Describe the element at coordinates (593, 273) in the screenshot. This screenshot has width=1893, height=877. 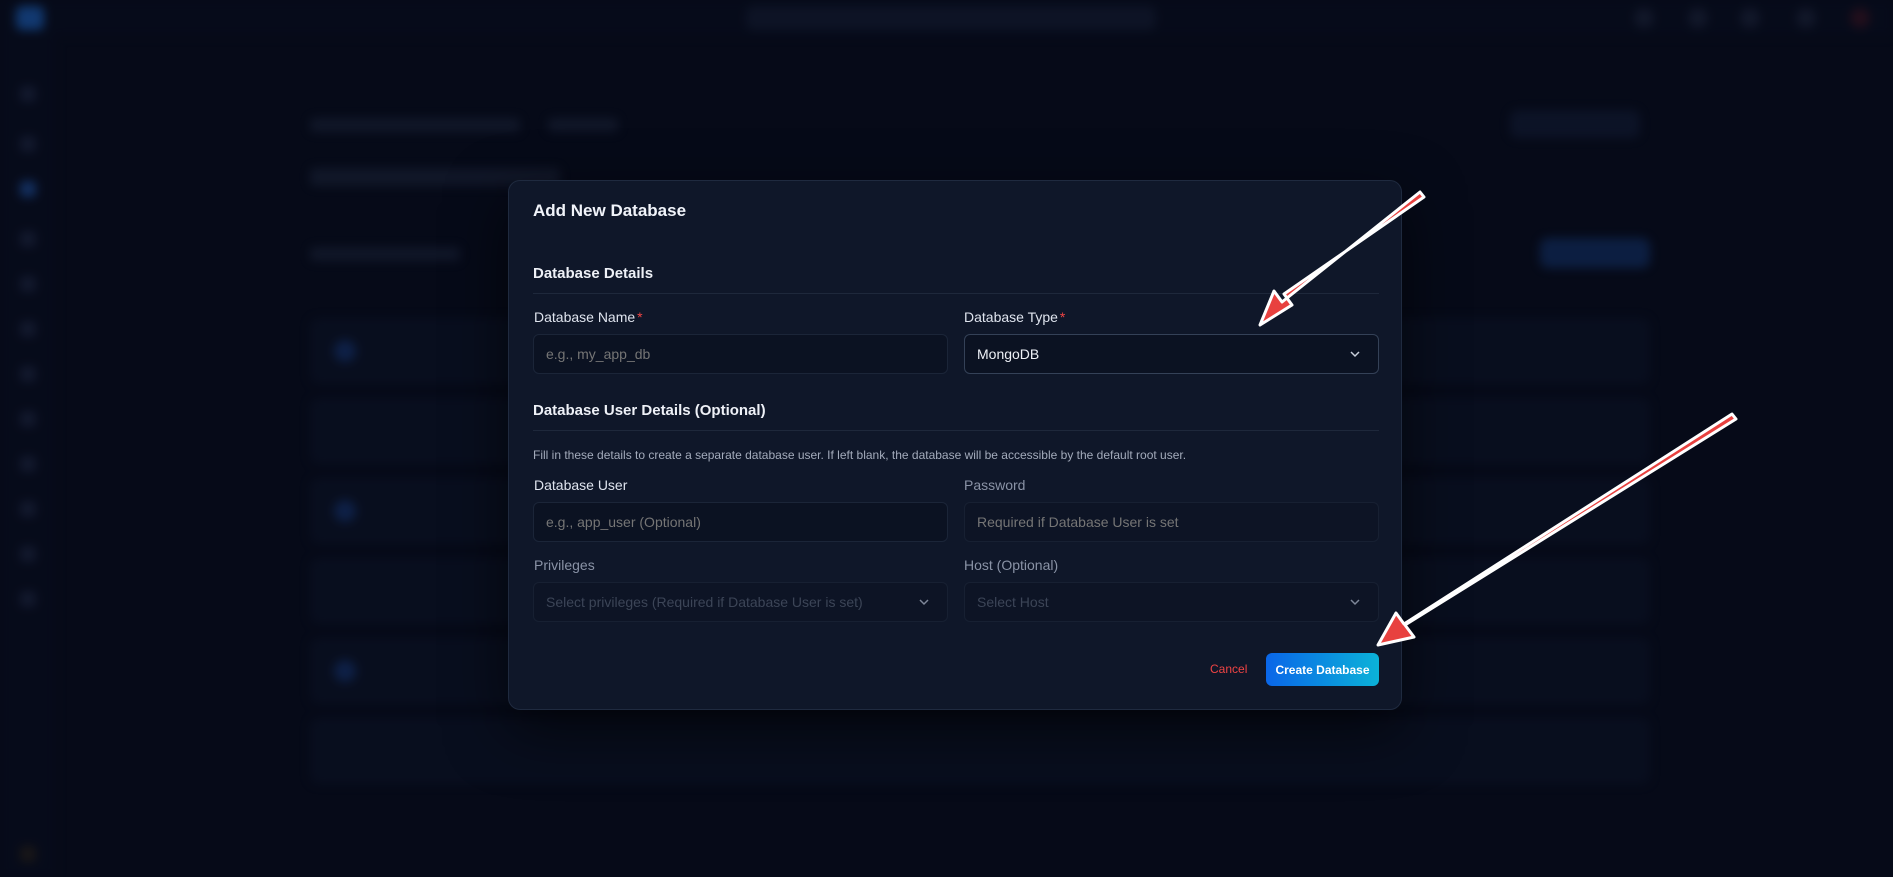
I see `section-title-database-details: Database Details` at that location.